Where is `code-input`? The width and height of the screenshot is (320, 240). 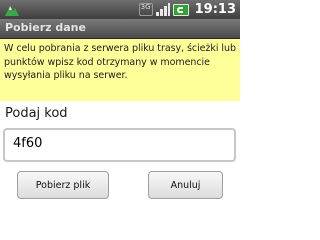
code-input is located at coordinates (118, 143).